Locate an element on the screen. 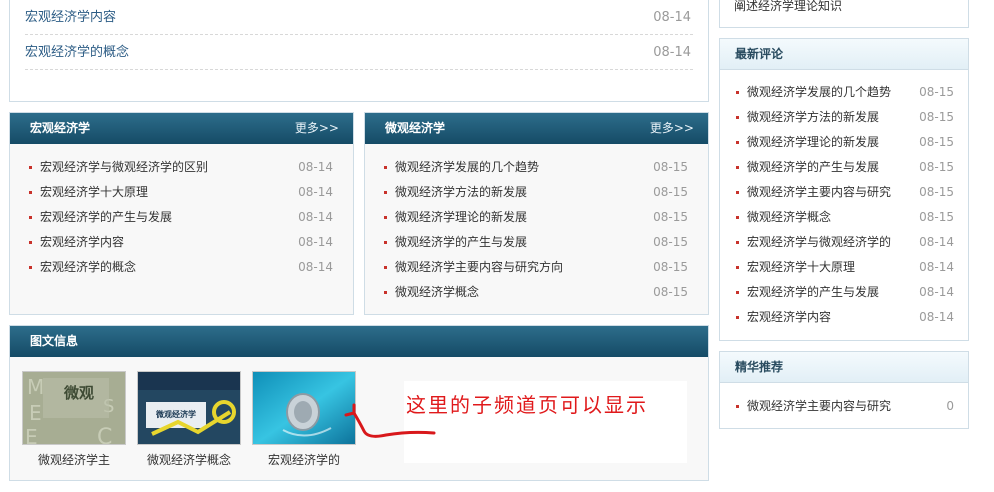 The width and height of the screenshot is (994, 492). item-title: 宏观经济学与微观经济学的 is located at coordinates (819, 242).